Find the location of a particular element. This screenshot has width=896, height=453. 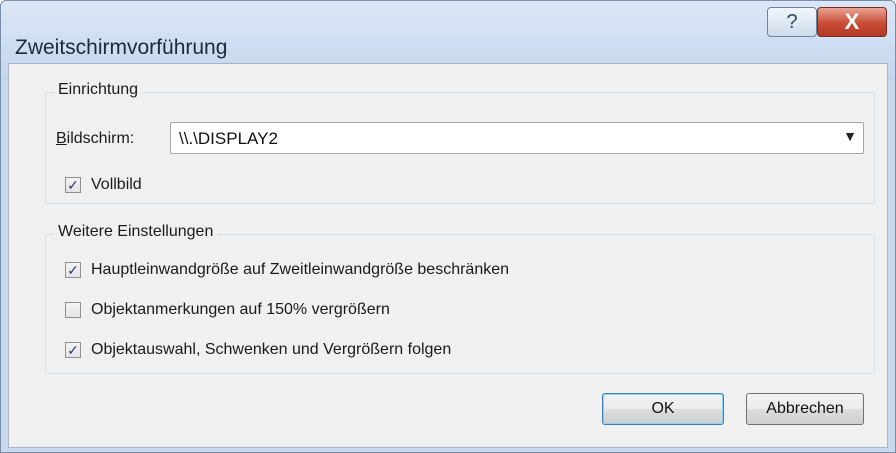

window-title: Zweitschirmvorführung is located at coordinates (121, 47).